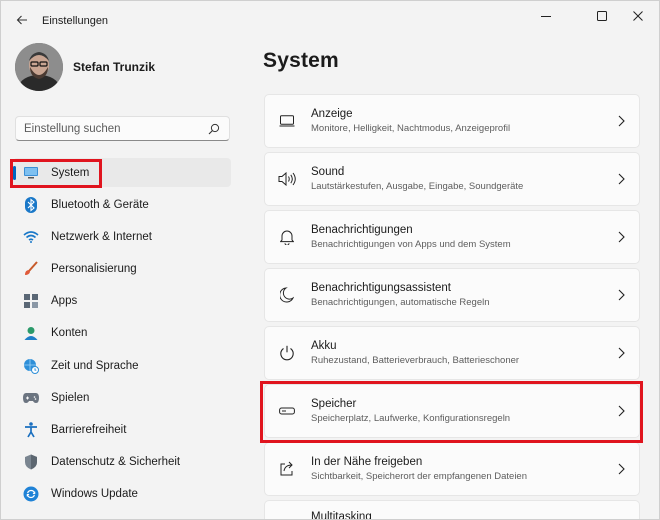 This screenshot has width=660, height=520. Describe the element at coordinates (31, 333) in the screenshot. I see `account-icon` at that location.